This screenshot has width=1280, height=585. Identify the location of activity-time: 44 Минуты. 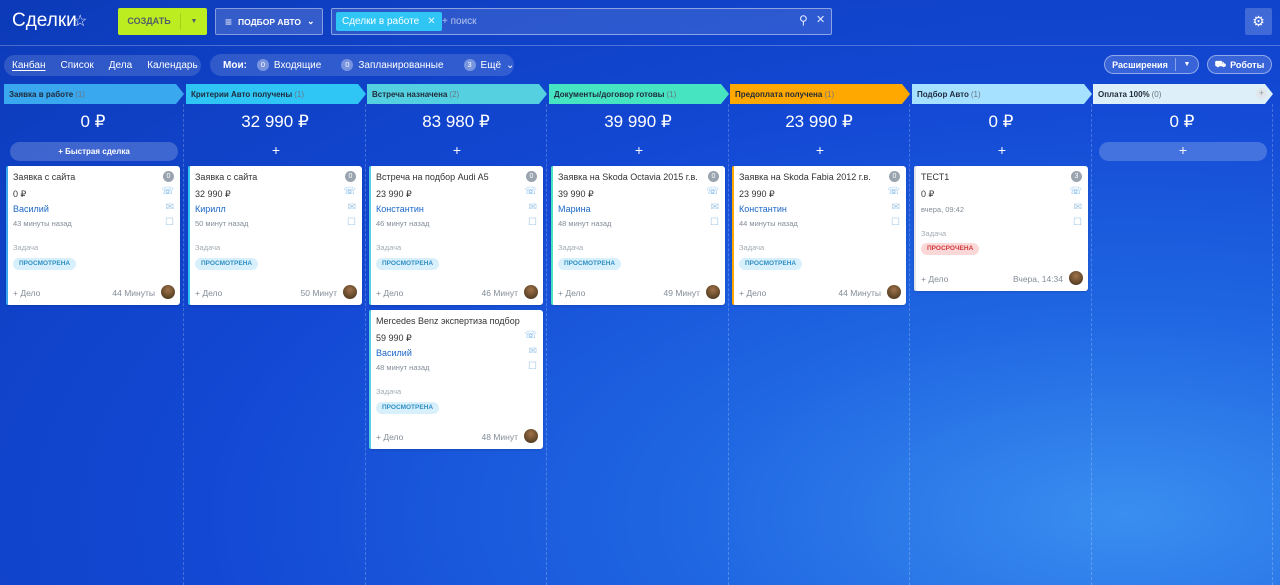
(859, 293).